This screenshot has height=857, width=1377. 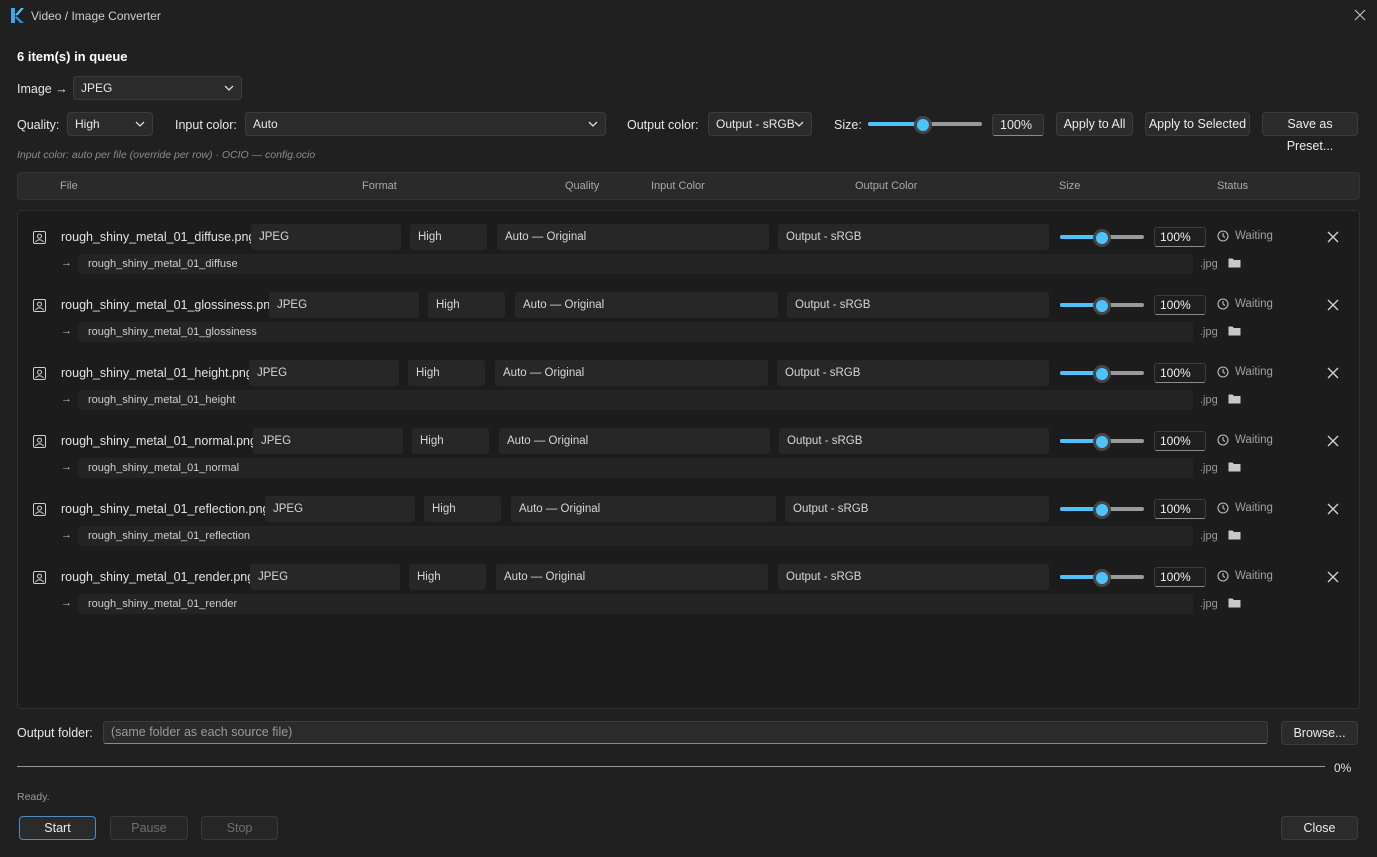 I want to click on output-folder-input: (same folder as each source file), so click(x=685, y=732).